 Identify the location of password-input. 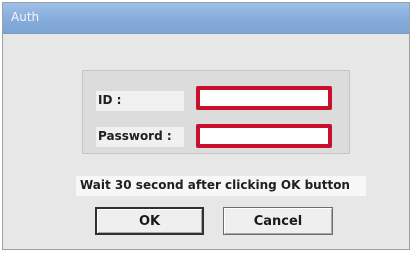
(264, 136).